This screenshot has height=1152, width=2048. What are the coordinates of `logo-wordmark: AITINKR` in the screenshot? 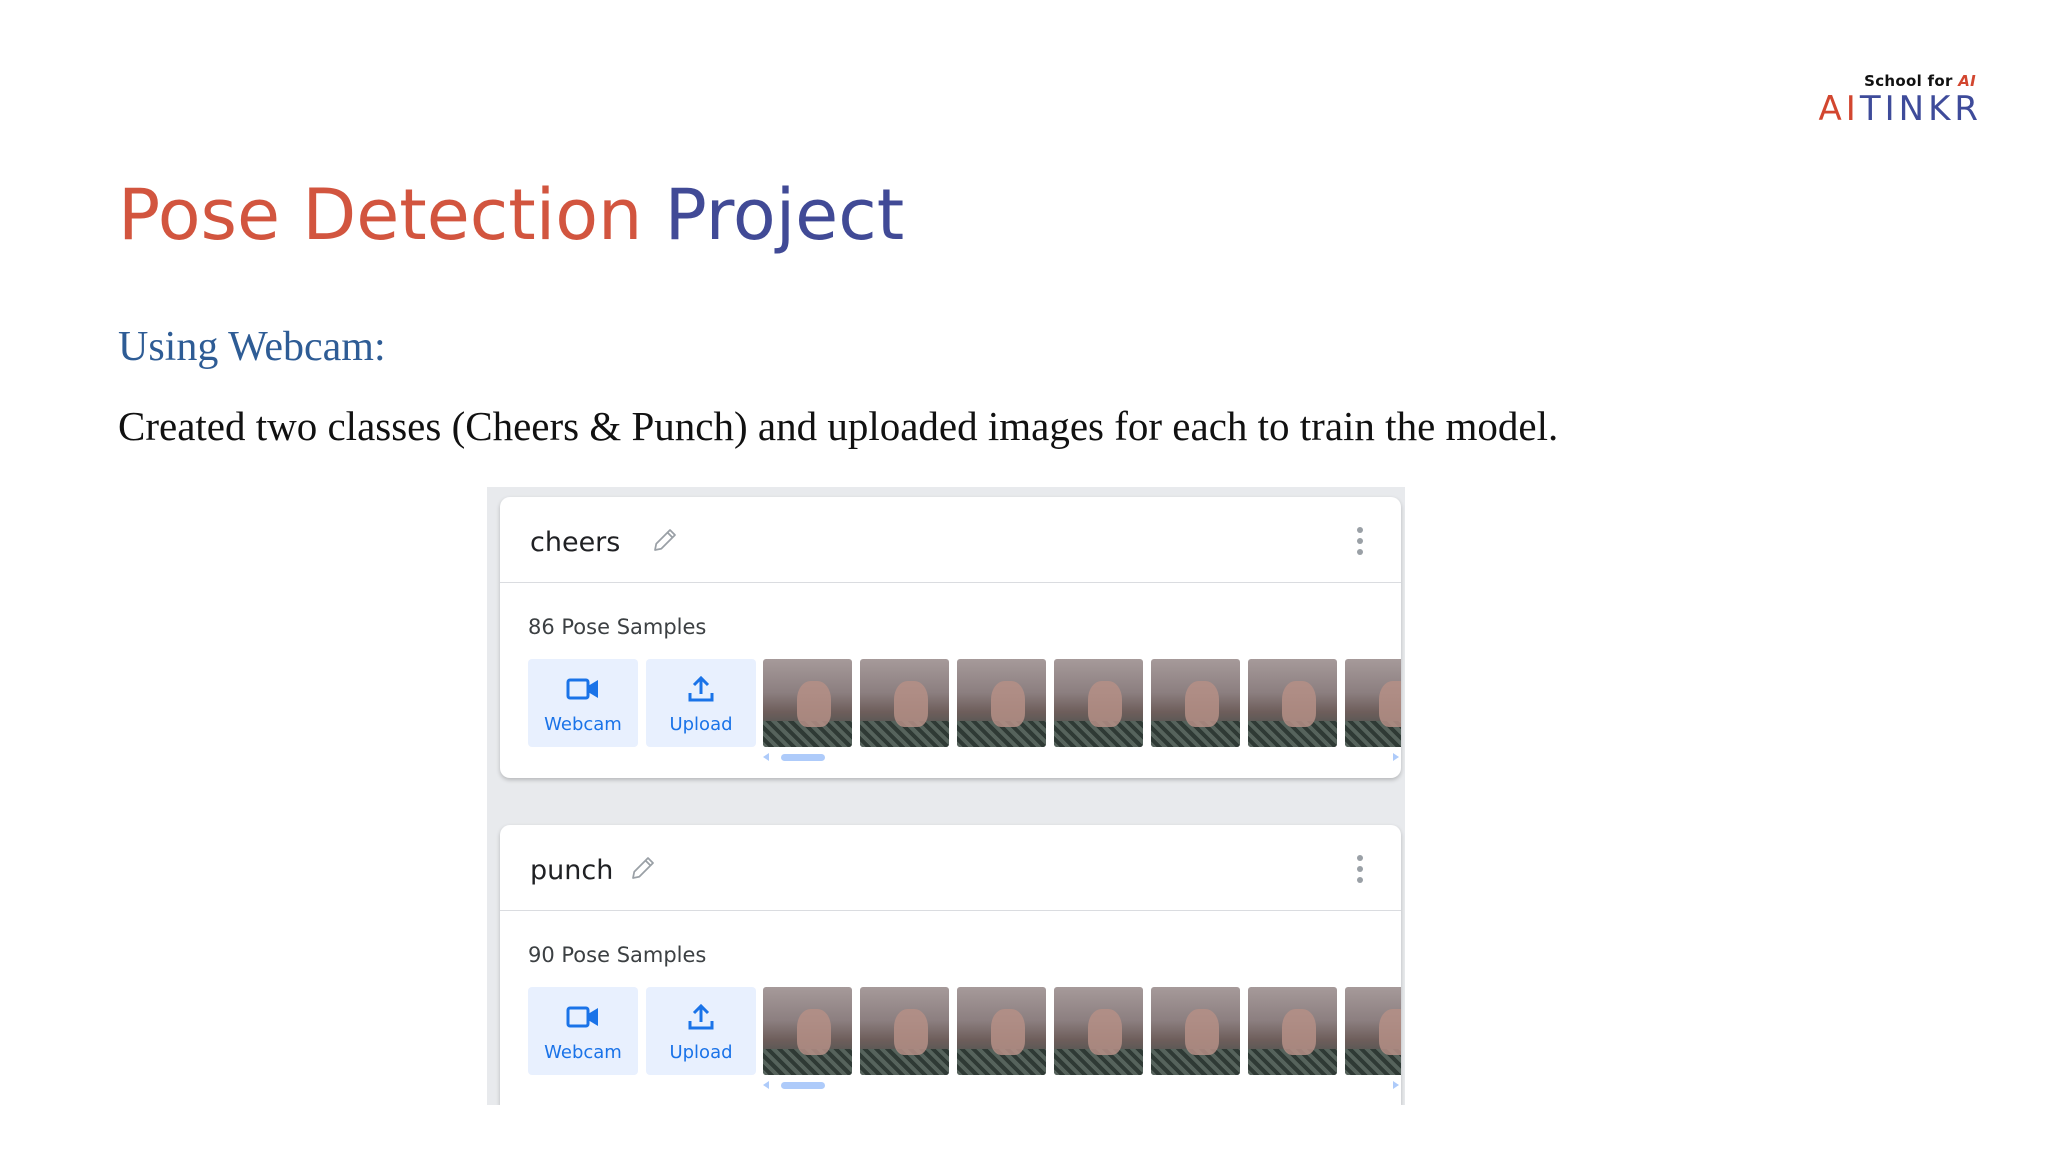 It's located at (1900, 109).